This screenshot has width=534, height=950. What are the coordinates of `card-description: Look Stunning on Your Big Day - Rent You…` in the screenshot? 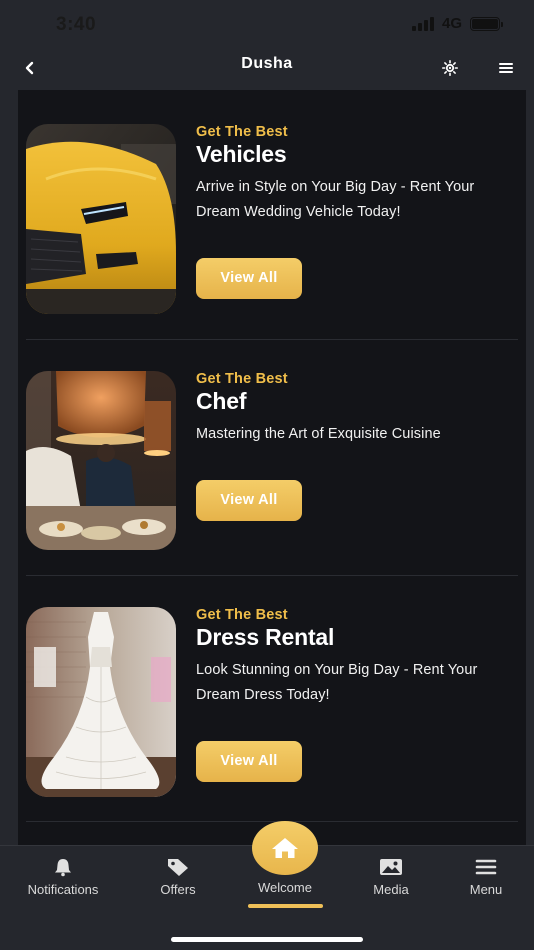 It's located at (337, 682).